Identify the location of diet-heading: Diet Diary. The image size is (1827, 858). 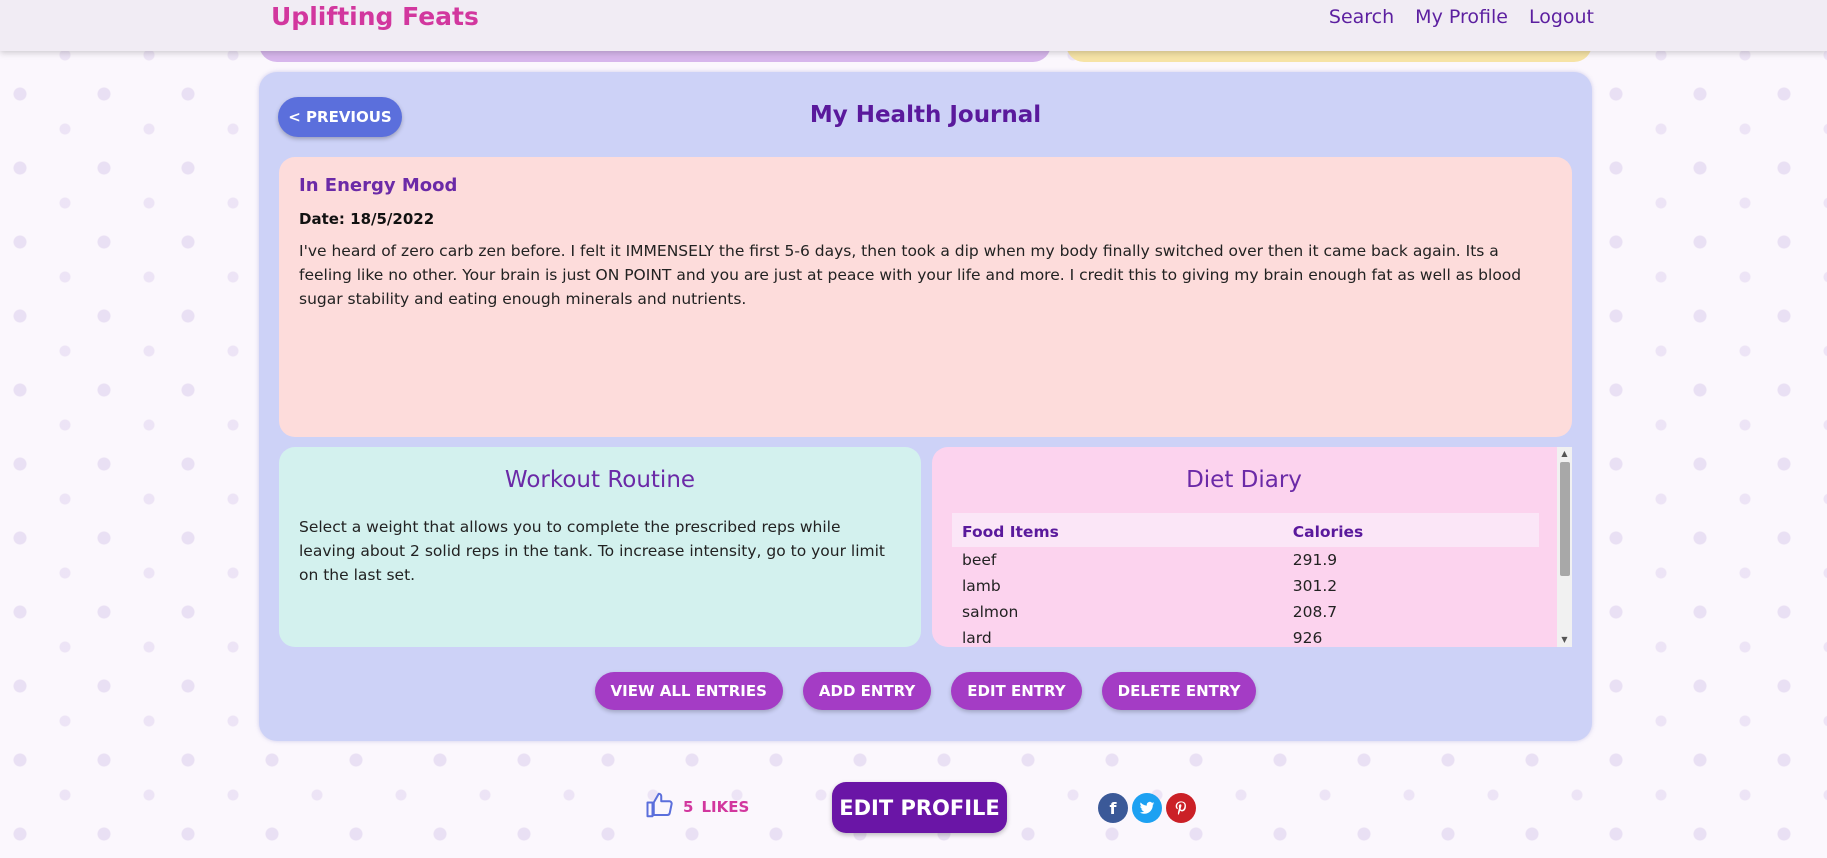
(1244, 480).